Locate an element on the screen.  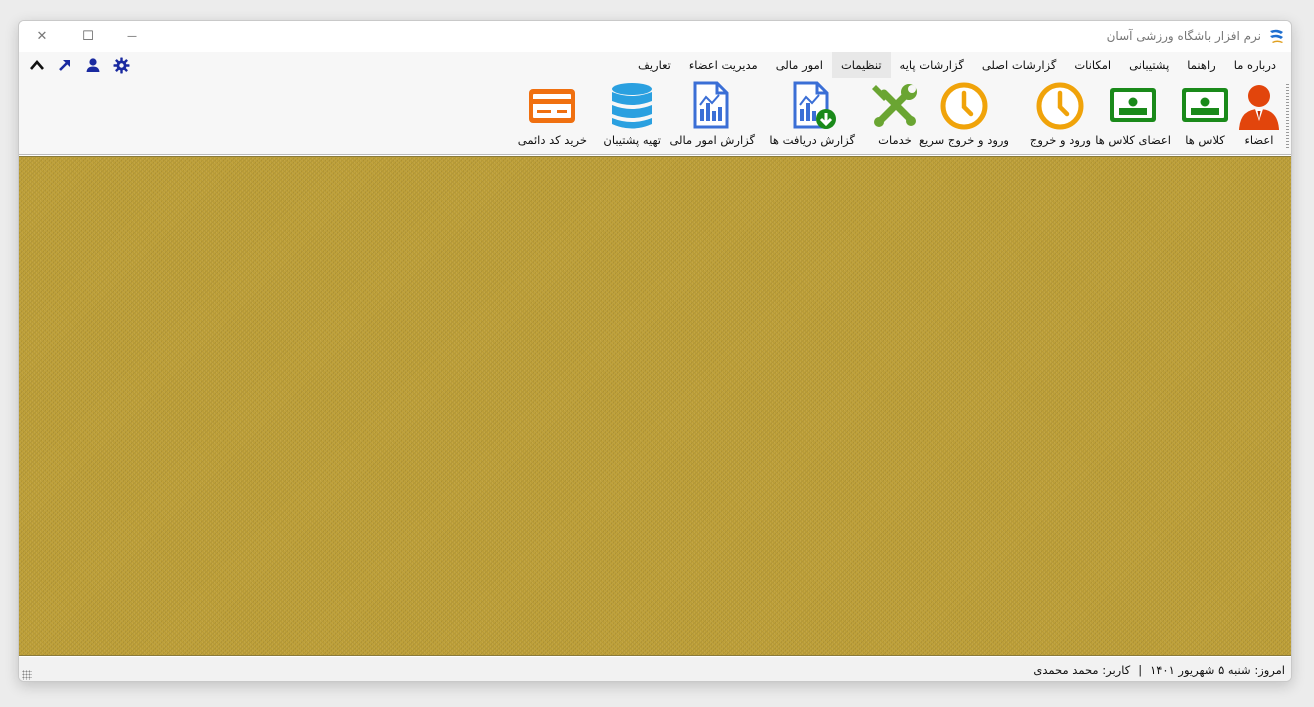
person-icon is located at coordinates (1259, 106).